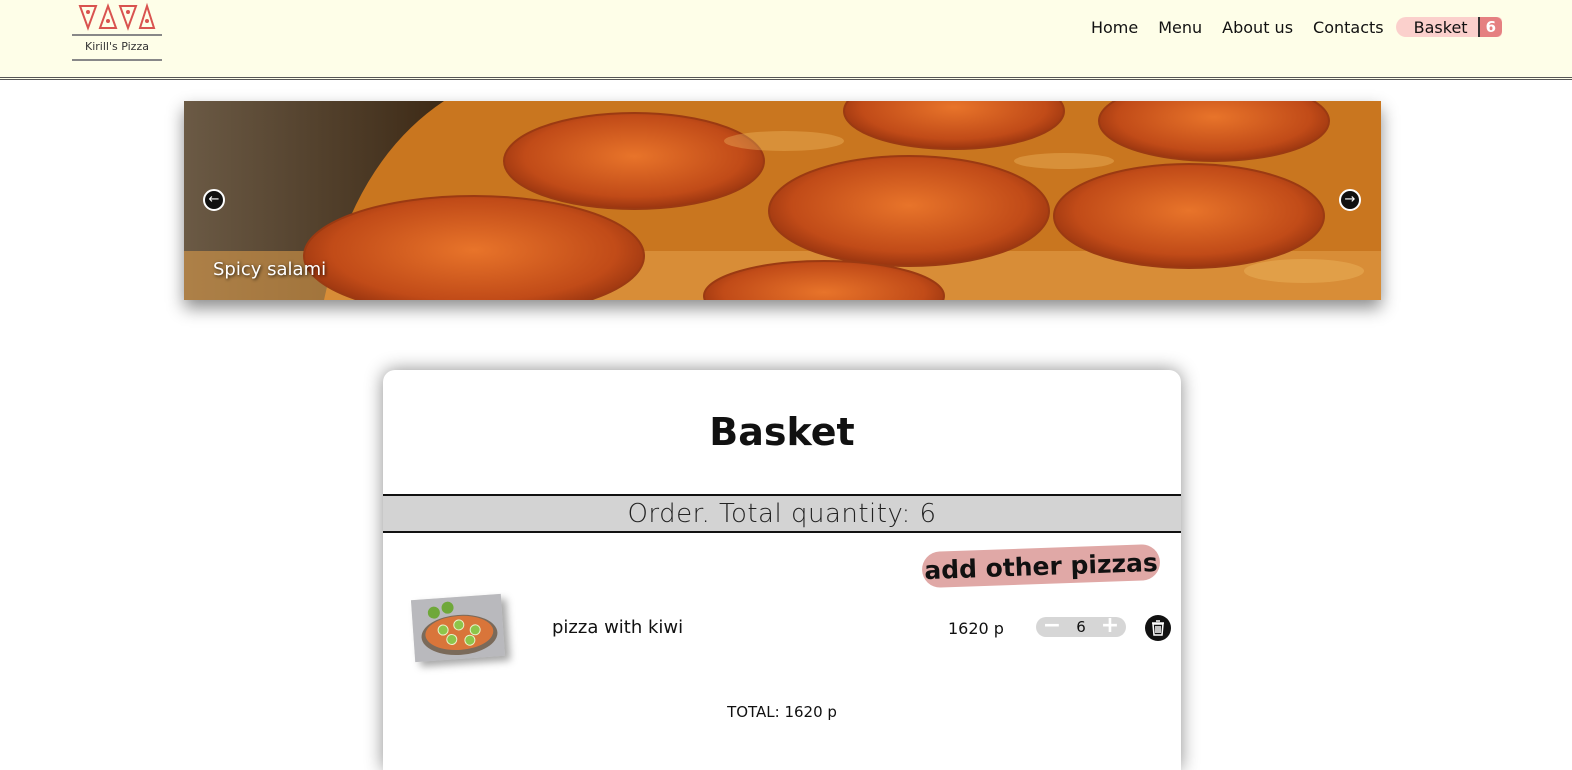 The width and height of the screenshot is (1572, 770). What do you see at coordinates (1180, 27) in the screenshot?
I see `nav-menu: Menu` at bounding box center [1180, 27].